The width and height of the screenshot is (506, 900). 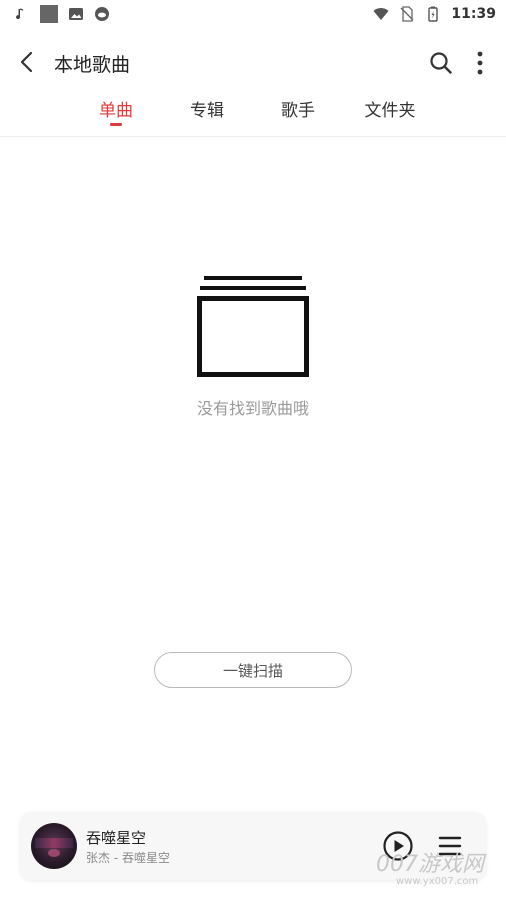 I want to click on tab-artists: 歌手, so click(x=298, y=108).